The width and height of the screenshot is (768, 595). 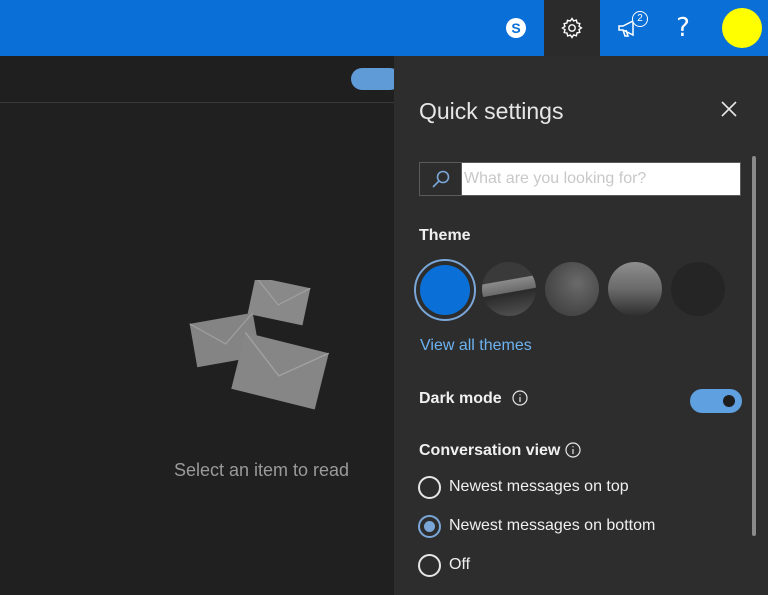 I want to click on account-button, so click(x=742, y=28).